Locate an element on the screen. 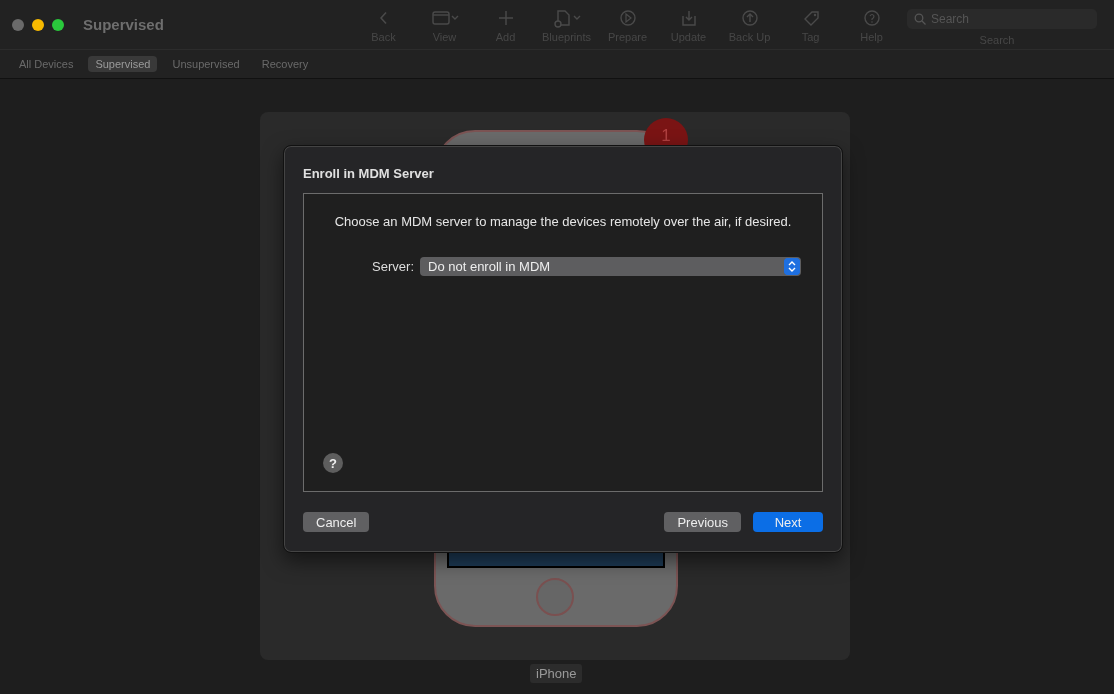 The width and height of the screenshot is (1114, 694). tab: Recovery is located at coordinates (285, 64).